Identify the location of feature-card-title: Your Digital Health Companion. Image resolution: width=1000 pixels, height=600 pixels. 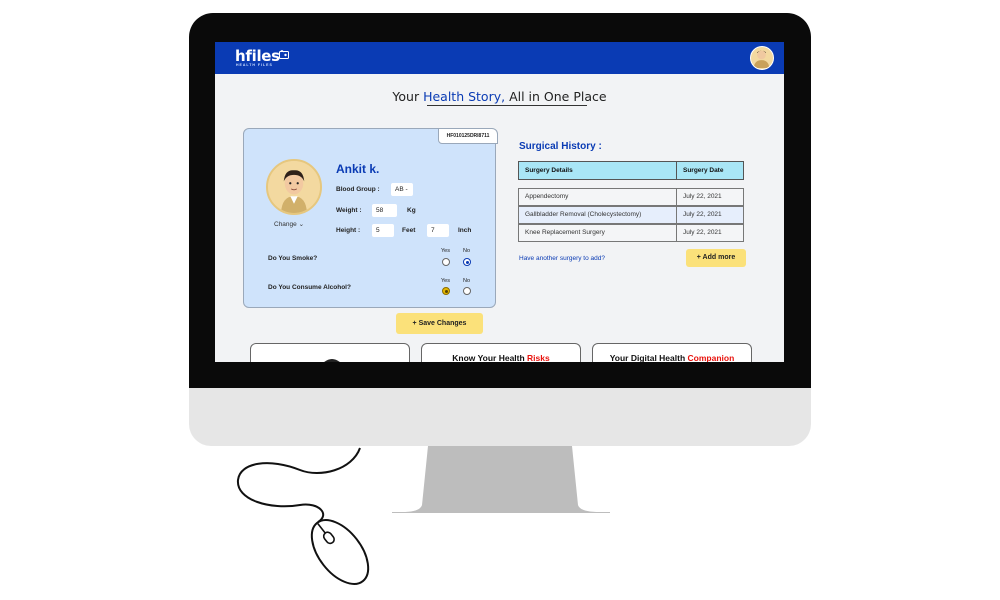
(672, 357).